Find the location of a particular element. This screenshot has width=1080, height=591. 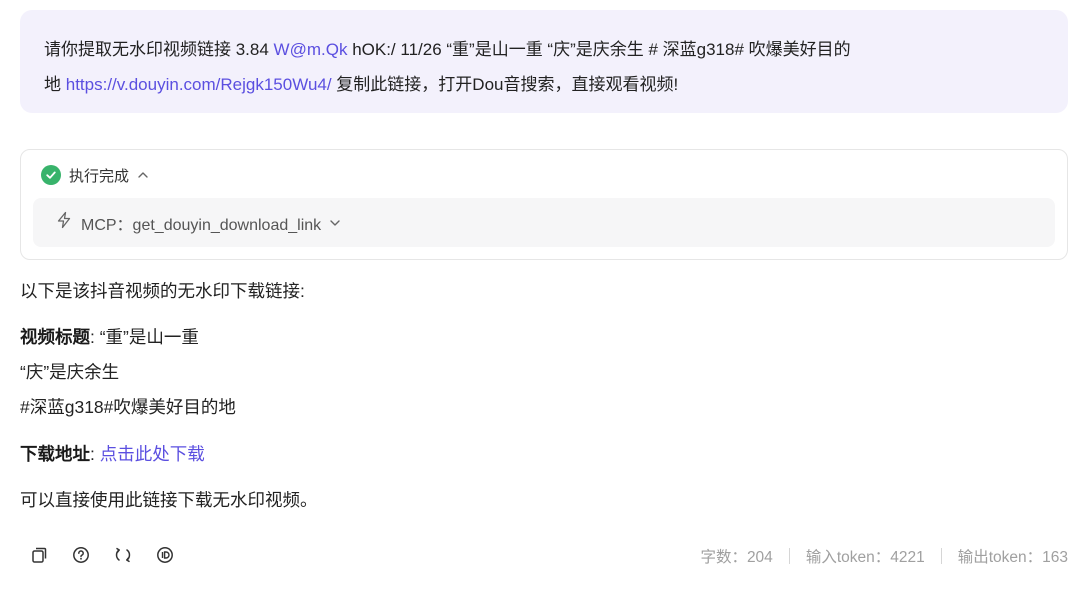

char-count: 字数：204 is located at coordinates (736, 557).